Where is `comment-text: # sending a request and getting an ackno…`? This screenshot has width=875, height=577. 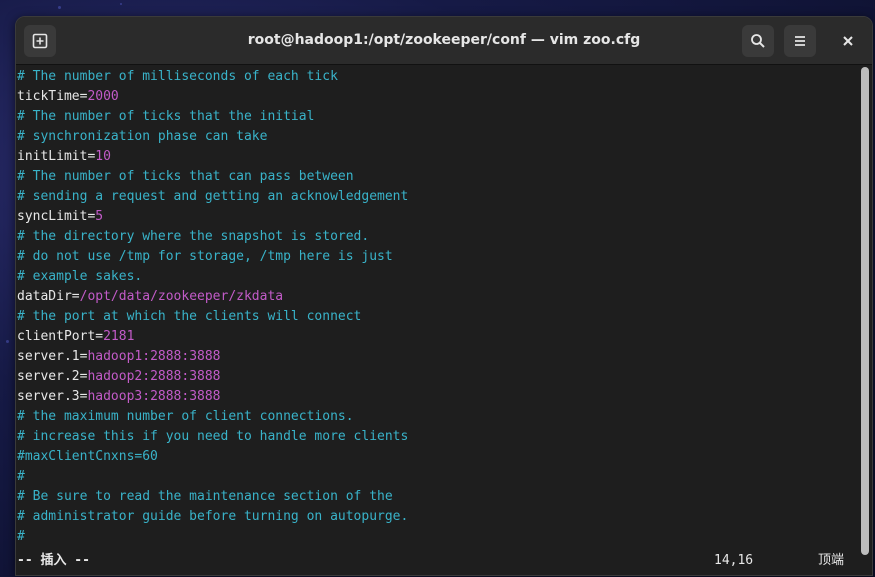 comment-text: # sending a request and getting an ackno… is located at coordinates (213, 196).